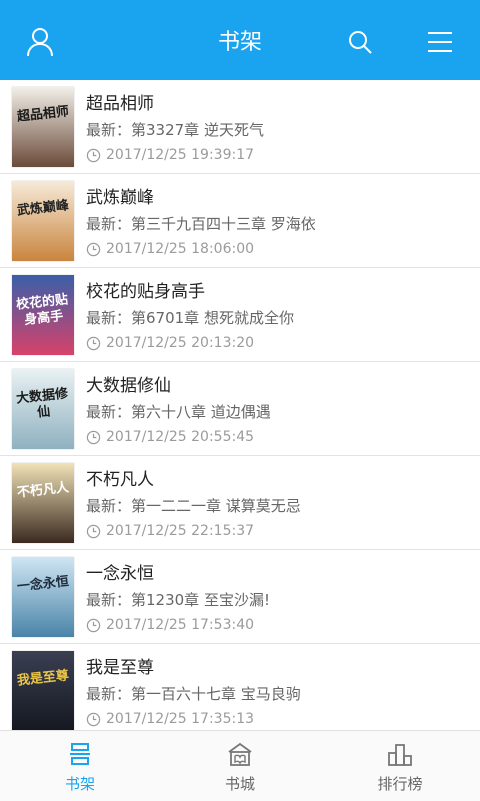 The width and height of the screenshot is (480, 801). What do you see at coordinates (43, 584) in the screenshot?
I see `book-cover-lettering: 一念永恒` at bounding box center [43, 584].